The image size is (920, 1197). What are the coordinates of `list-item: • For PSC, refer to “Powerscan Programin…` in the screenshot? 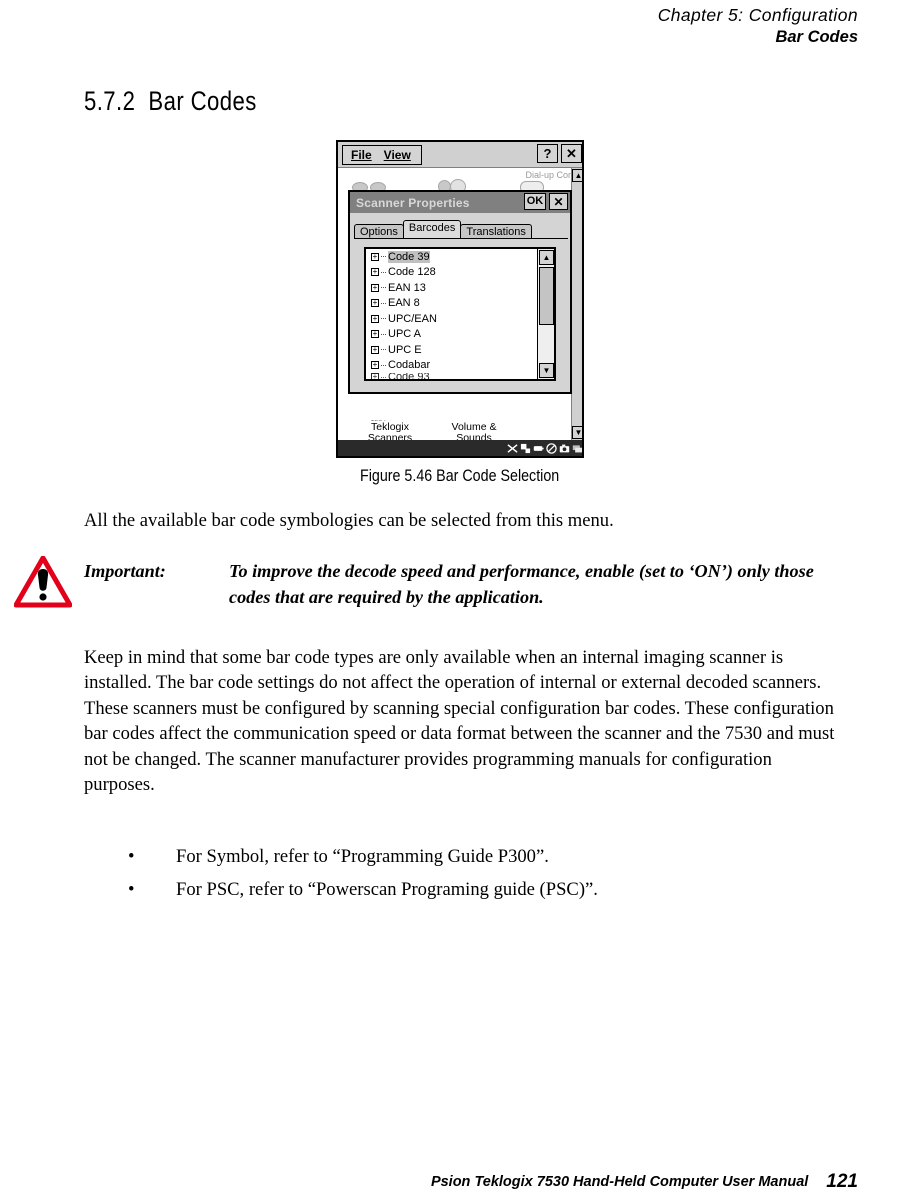 It's located at (488, 889).